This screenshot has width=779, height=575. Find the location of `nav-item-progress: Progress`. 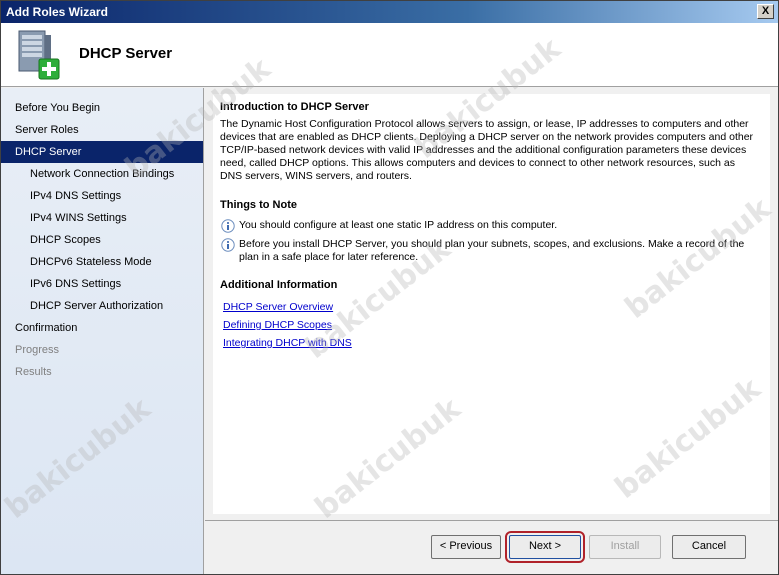

nav-item-progress: Progress is located at coordinates (37, 350).